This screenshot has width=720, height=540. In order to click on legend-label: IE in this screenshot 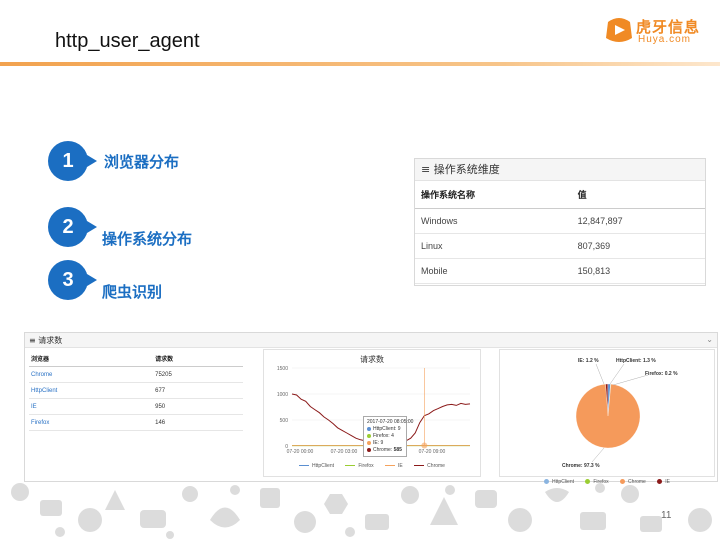, I will do `click(400, 466)`.